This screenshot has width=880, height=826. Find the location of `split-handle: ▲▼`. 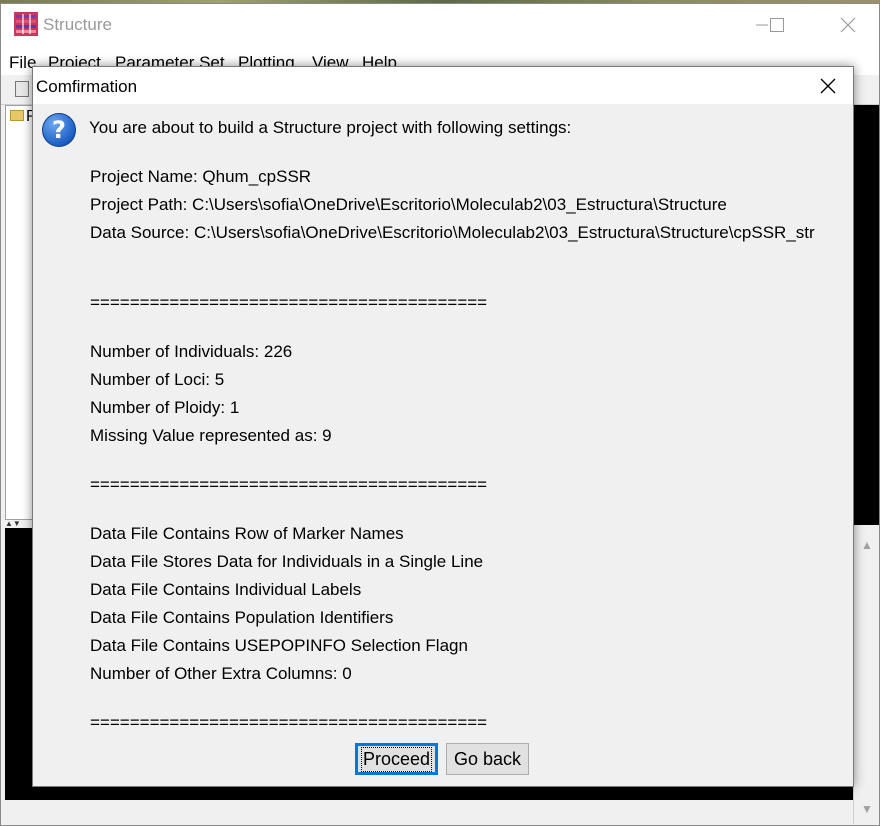

split-handle: ▲▼ is located at coordinates (20, 524).